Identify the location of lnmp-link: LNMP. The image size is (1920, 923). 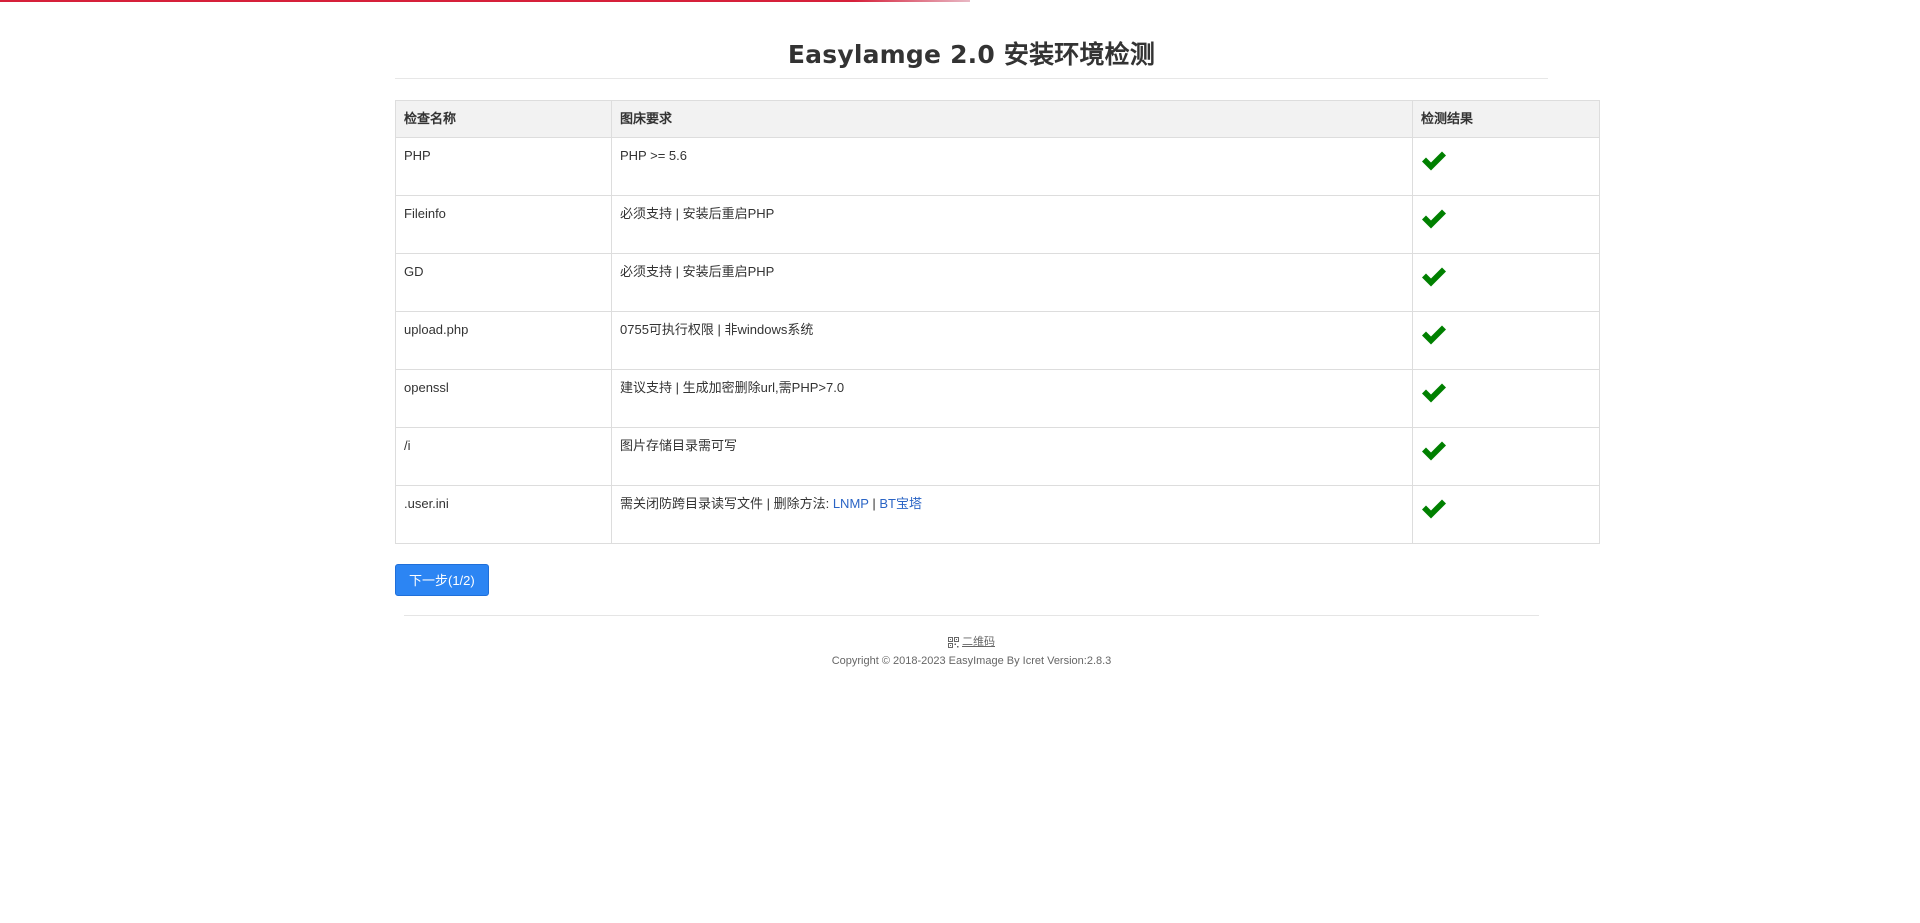
(851, 503).